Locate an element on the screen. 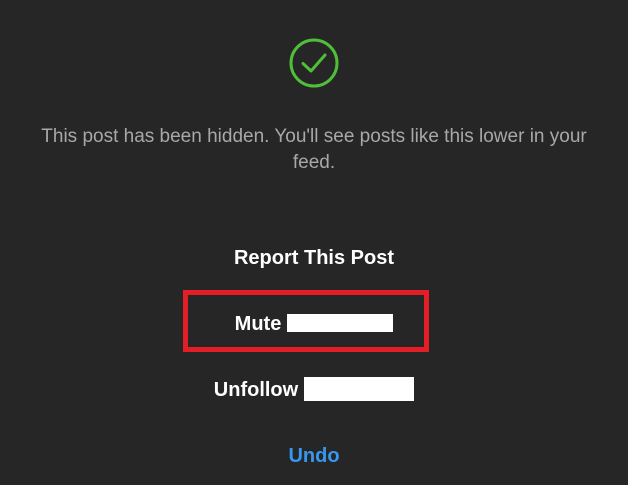  check-circle-icon is located at coordinates (314, 63).